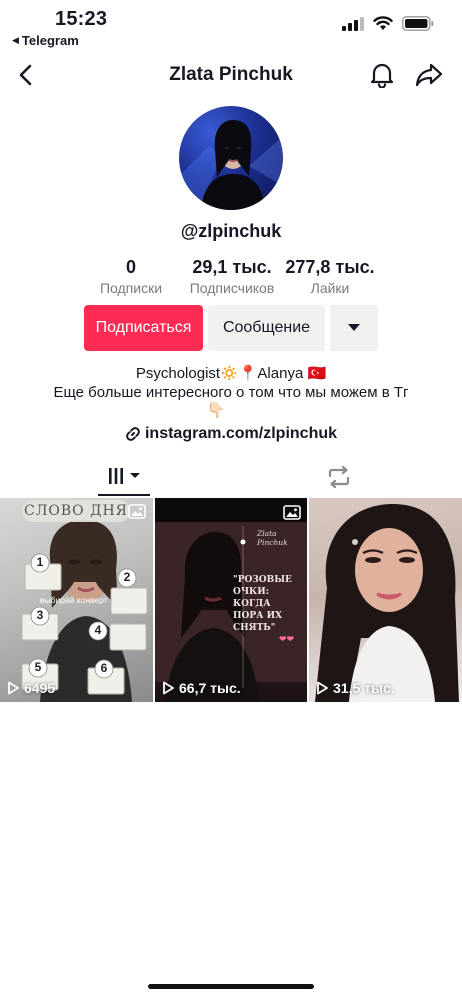 This screenshot has height=999, width=462. Describe the element at coordinates (364, 688) in the screenshot. I see `video-views-count: 31,5 тыс.` at that location.